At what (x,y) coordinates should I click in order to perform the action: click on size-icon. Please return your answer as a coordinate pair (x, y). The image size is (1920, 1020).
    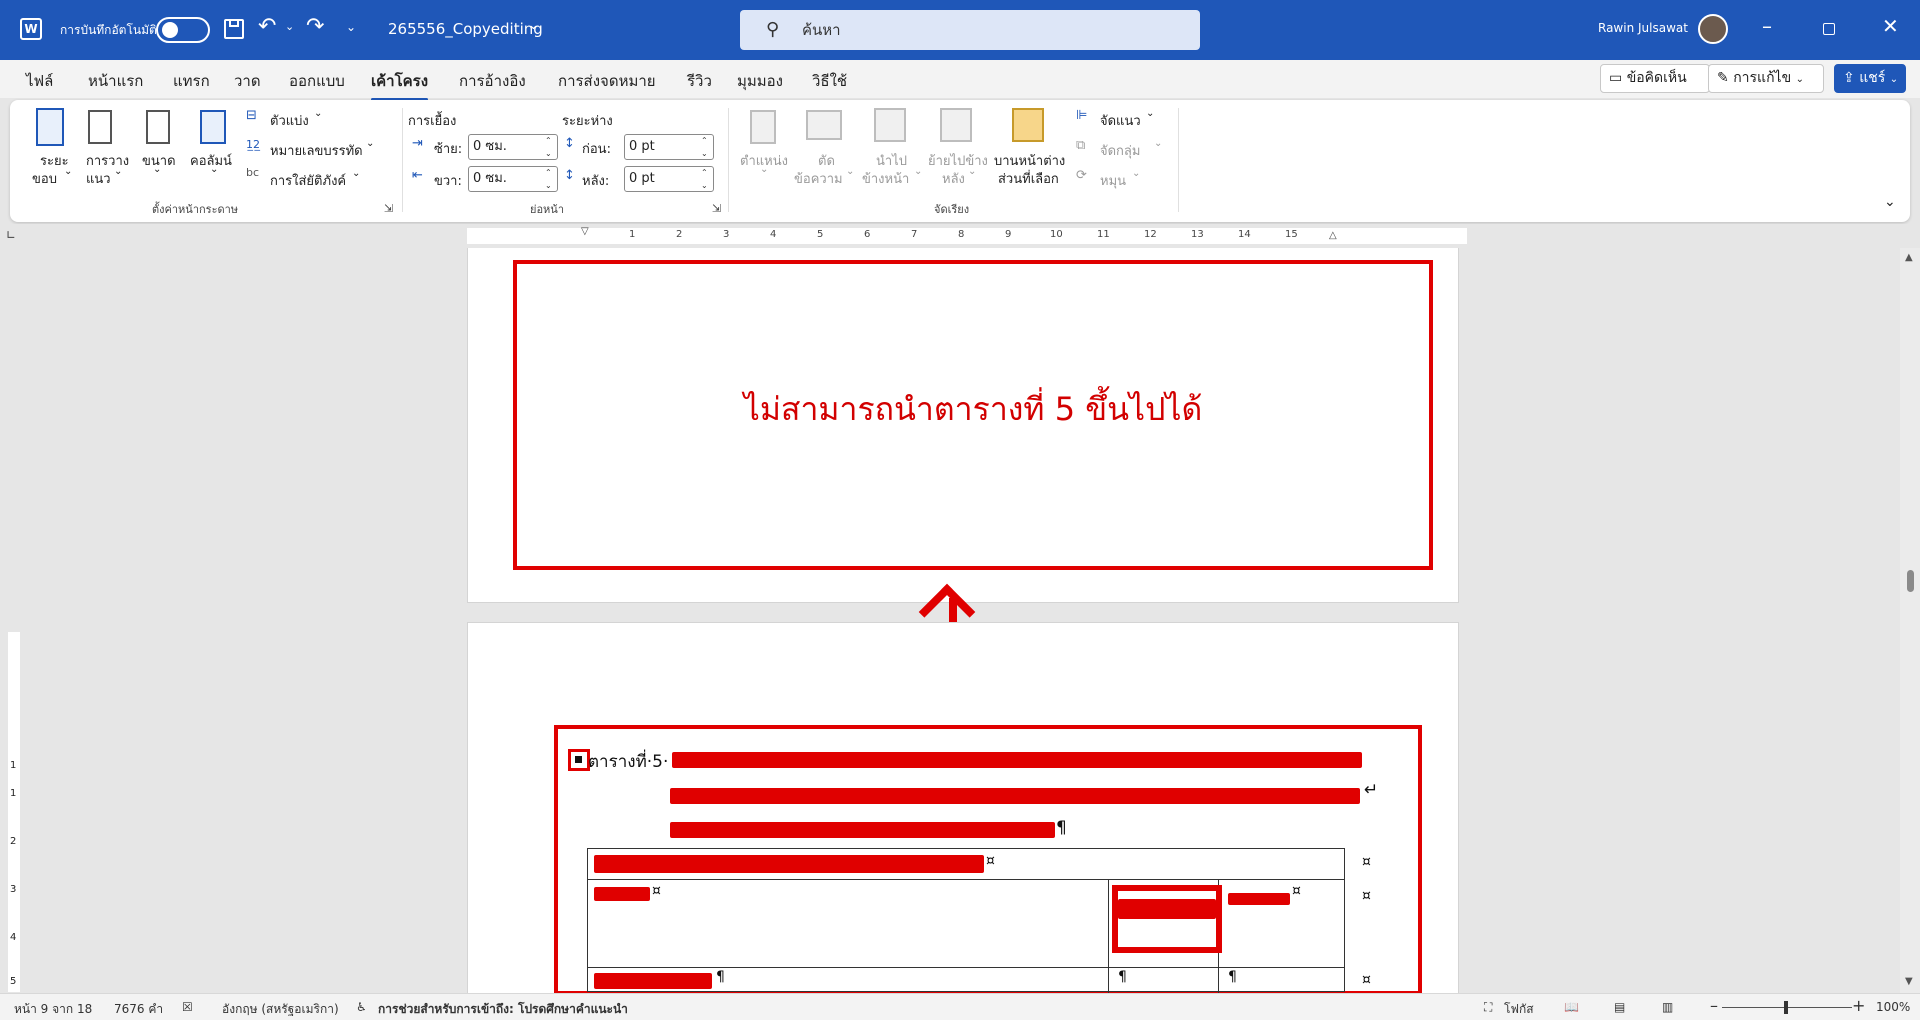
    Looking at the image, I should click on (158, 127).